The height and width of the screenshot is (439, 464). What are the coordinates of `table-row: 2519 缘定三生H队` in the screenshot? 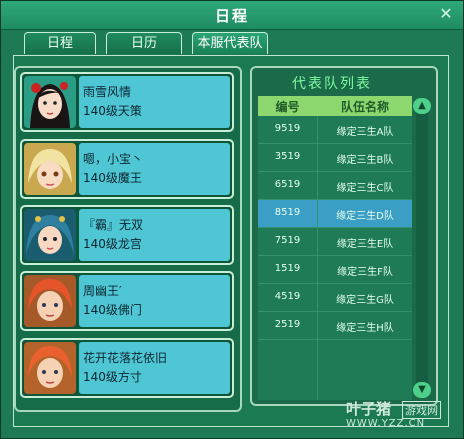 It's located at (335, 326).